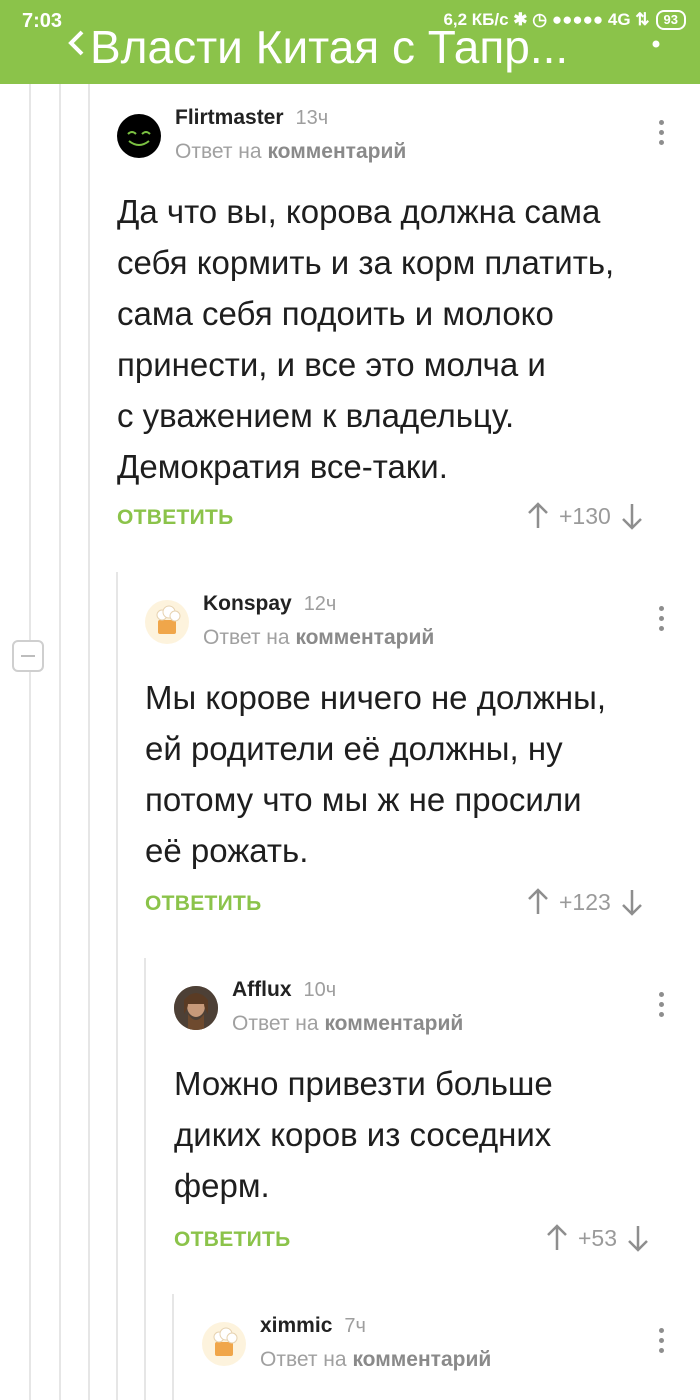 The width and height of the screenshot is (700, 1400). I want to click on status-icons: 6,2 КБ/с ✱ ◷ ●●●●● 4G ⇅ 93, so click(564, 20).